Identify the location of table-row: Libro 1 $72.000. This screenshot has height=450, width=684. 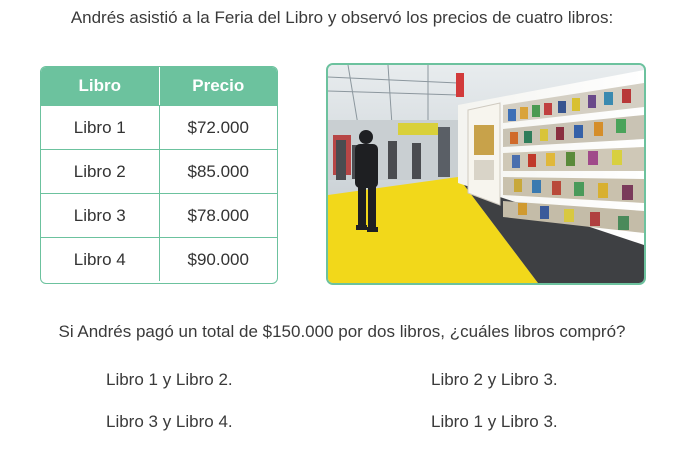
(159, 127).